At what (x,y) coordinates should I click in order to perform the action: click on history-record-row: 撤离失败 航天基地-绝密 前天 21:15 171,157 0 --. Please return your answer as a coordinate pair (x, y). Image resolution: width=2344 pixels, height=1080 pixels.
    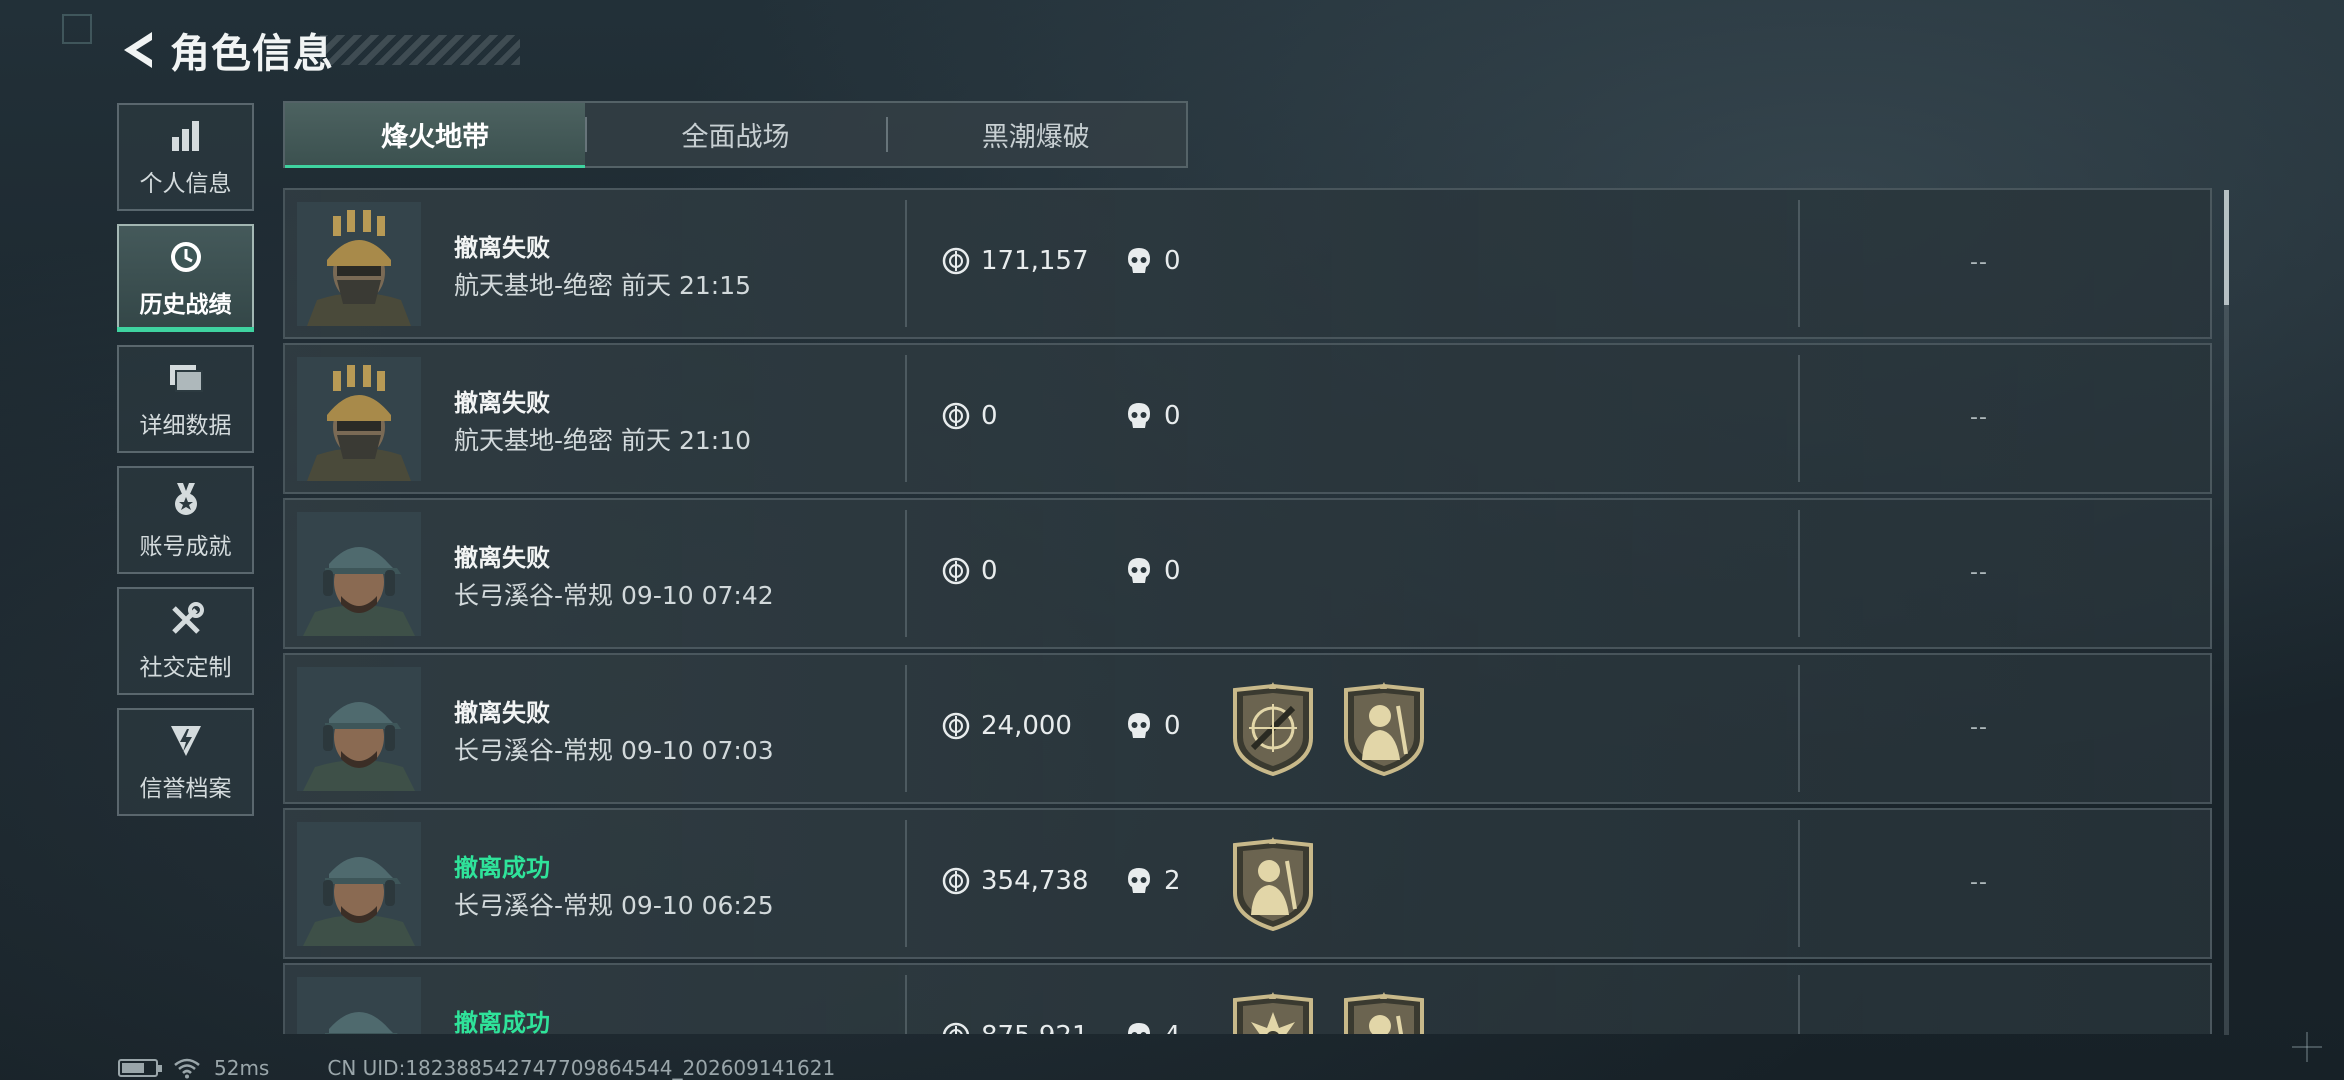
    Looking at the image, I should click on (1247, 263).